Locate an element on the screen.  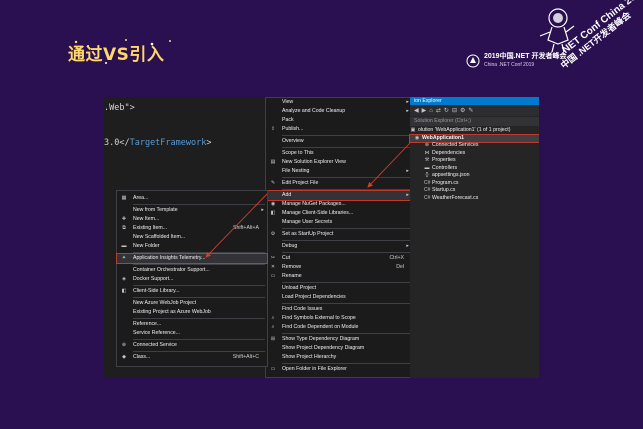
properties-icon: ⚙ is located at coordinates (462, 110).